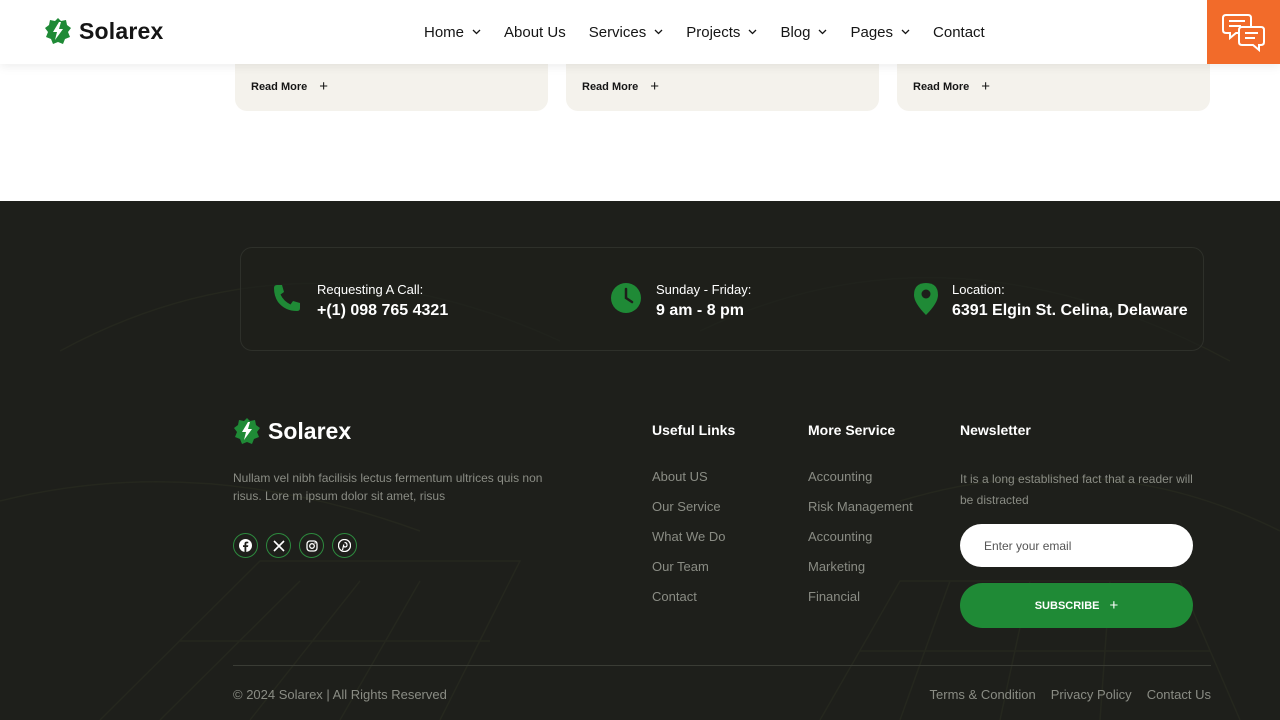 The width and height of the screenshot is (1280, 720). Describe the element at coordinates (860, 514) in the screenshot. I see `service-link-risk-management: Risk Management` at that location.